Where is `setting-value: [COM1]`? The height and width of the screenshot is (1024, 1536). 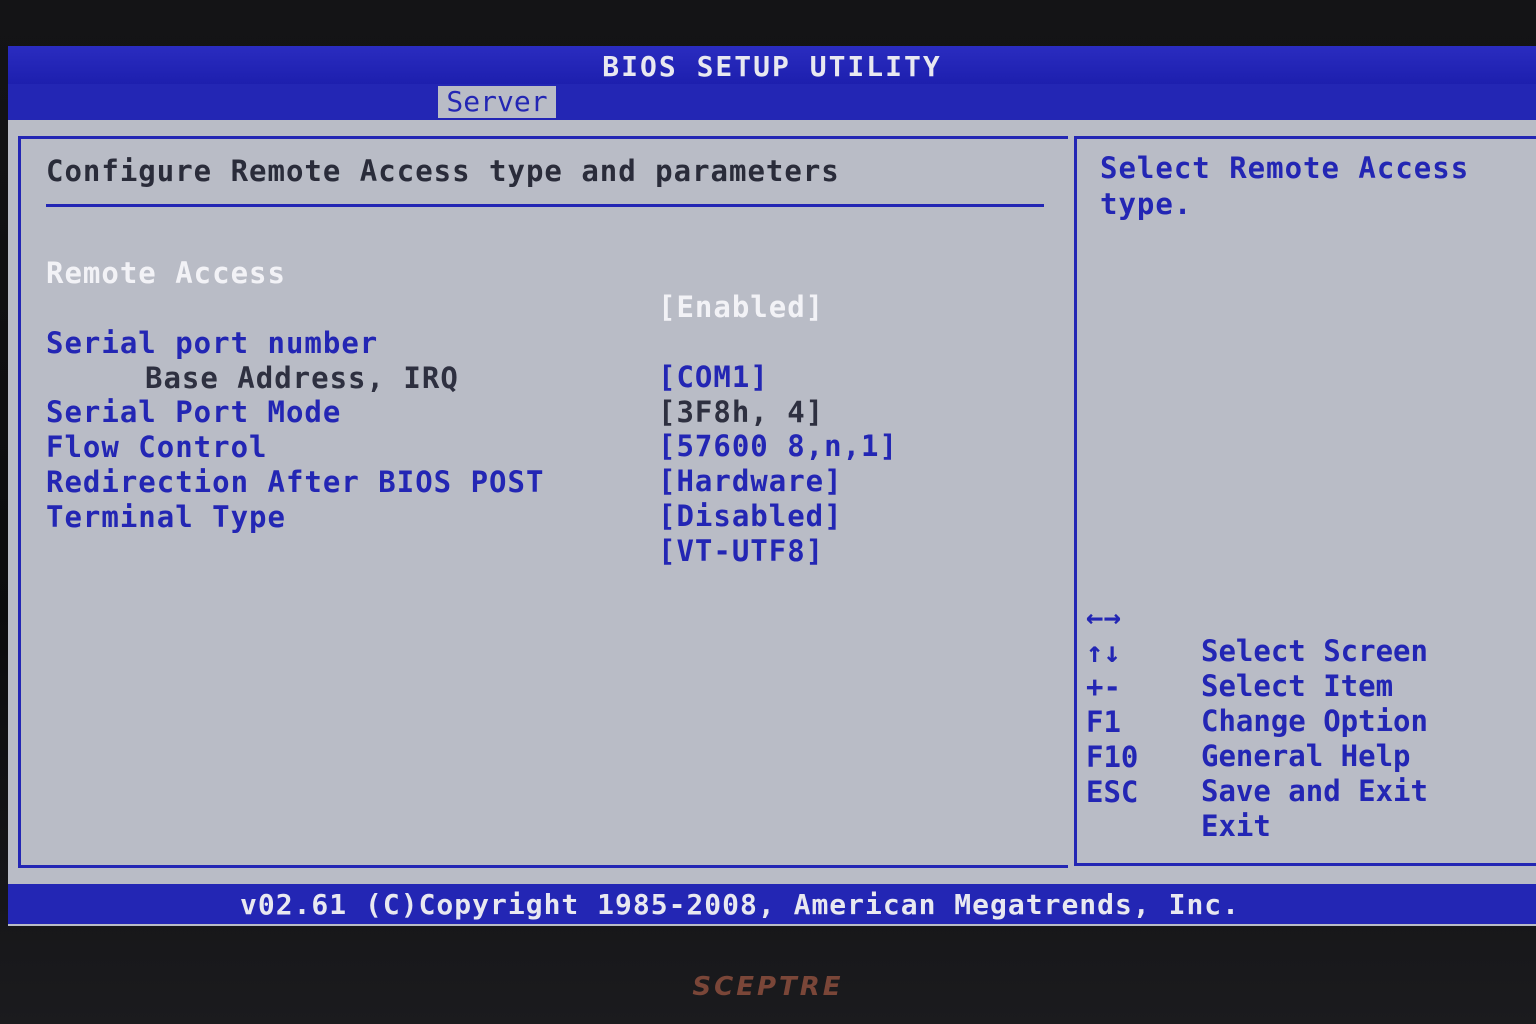
setting-value: [COM1] is located at coordinates (713, 377).